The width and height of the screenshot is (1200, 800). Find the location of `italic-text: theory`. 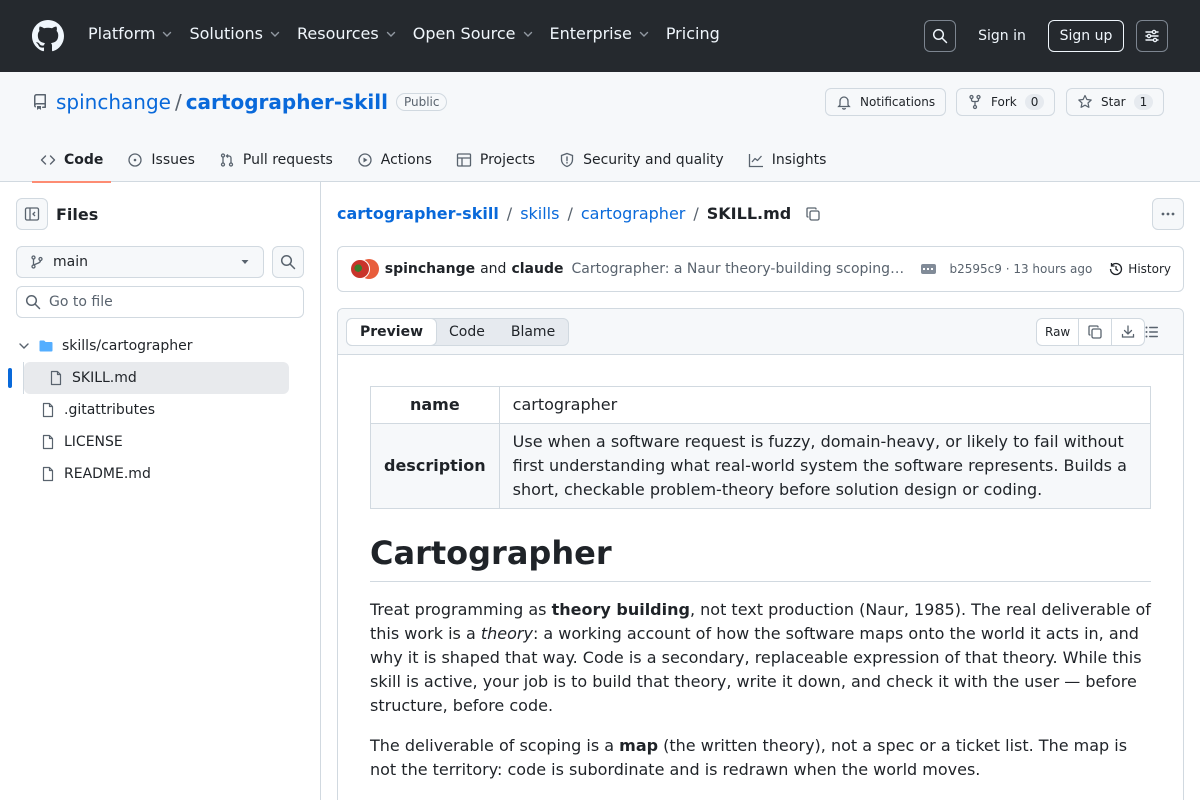

italic-text: theory is located at coordinates (506, 633).